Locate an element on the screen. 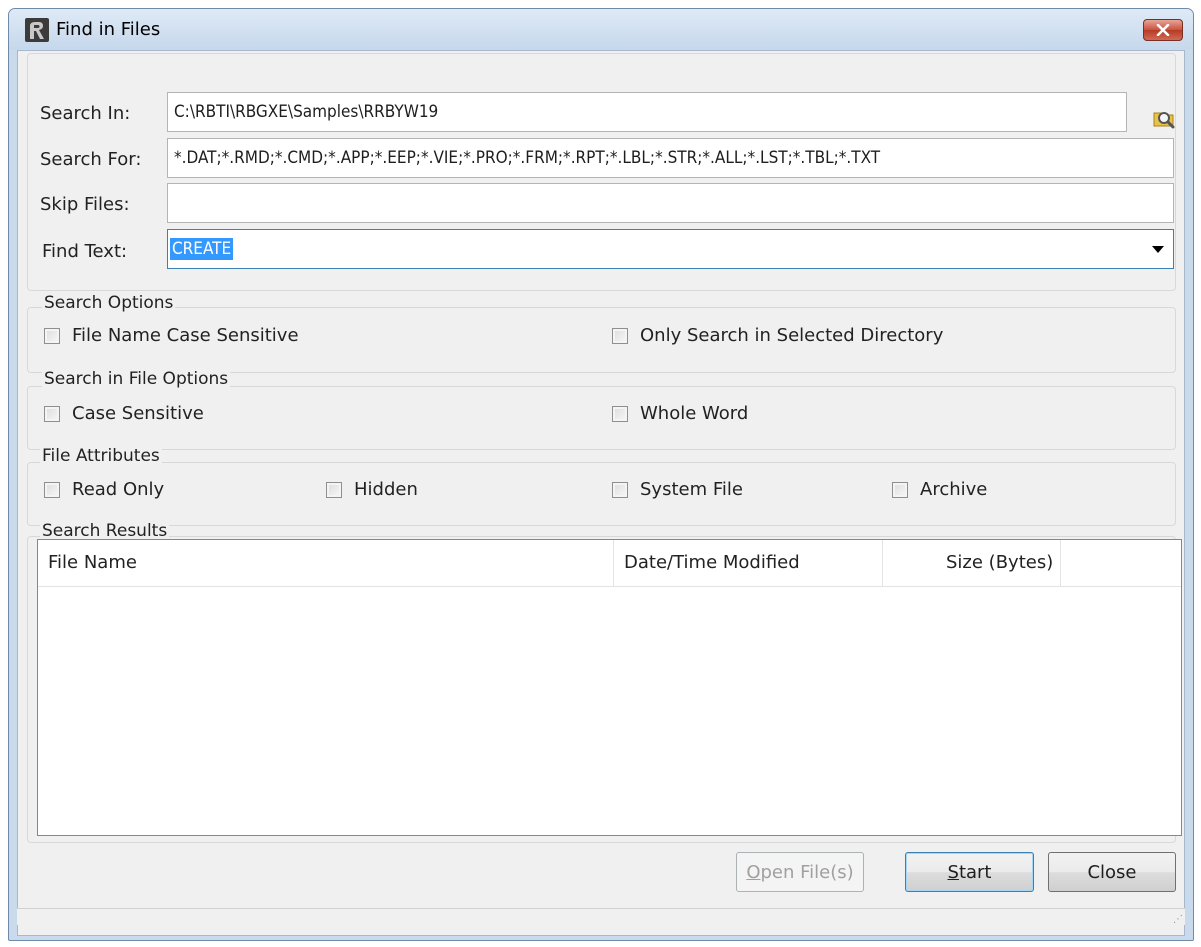 The width and height of the screenshot is (1201, 947). read-only-label: Read Only is located at coordinates (118, 489).